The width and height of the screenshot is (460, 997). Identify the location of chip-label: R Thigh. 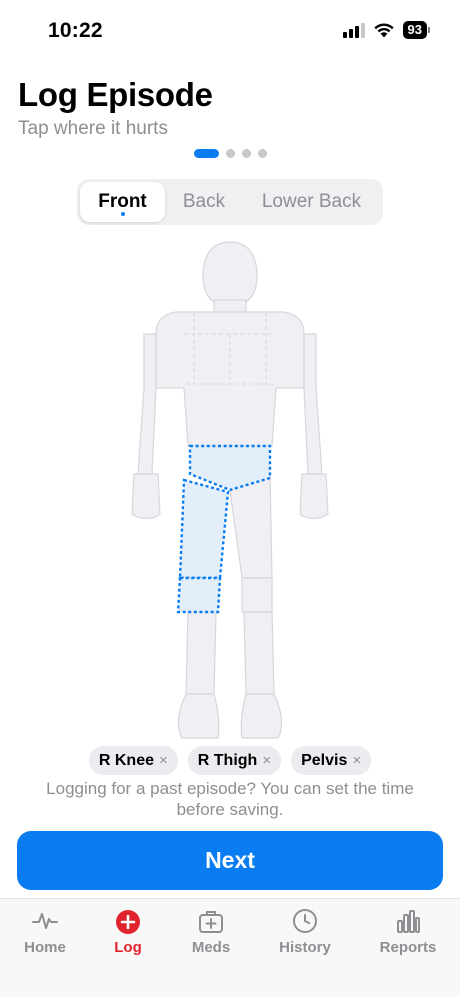
(227, 760).